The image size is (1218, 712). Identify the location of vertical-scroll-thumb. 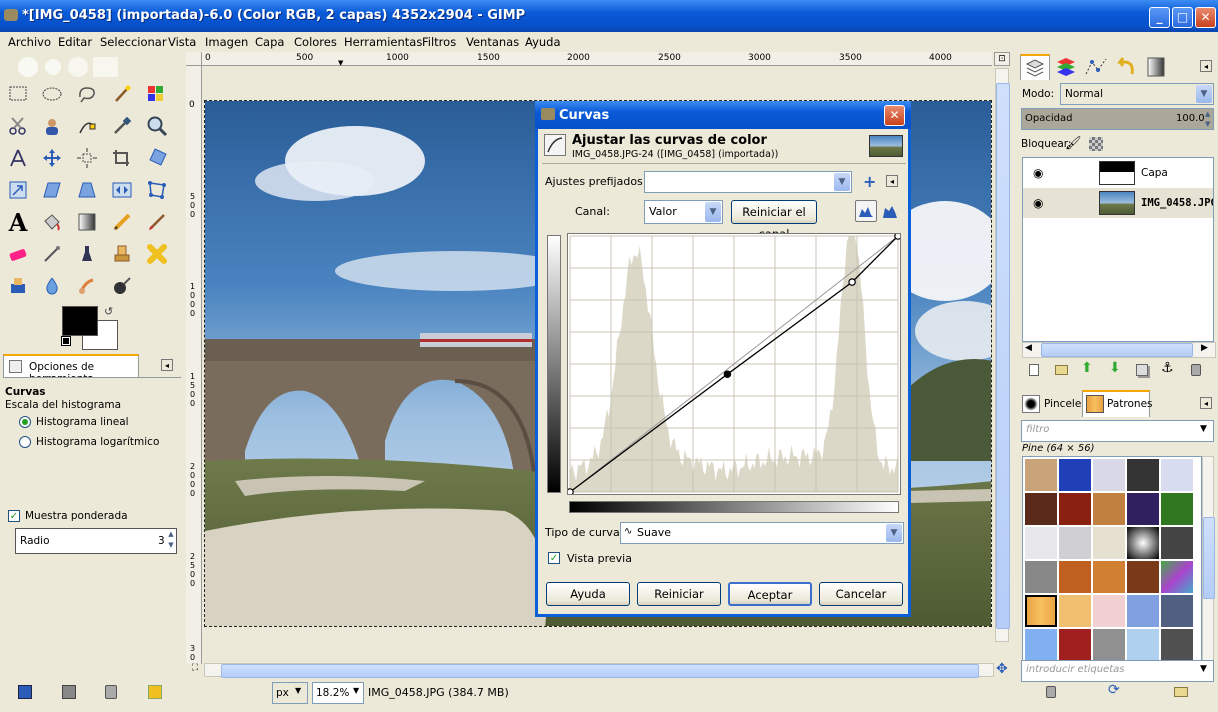
(1003, 356).